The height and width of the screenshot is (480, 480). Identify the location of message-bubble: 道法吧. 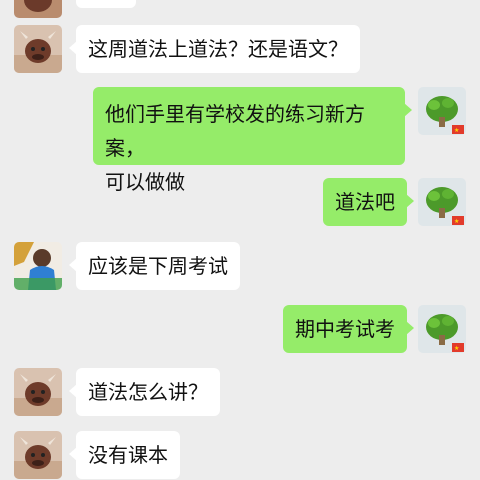
(368, 202).